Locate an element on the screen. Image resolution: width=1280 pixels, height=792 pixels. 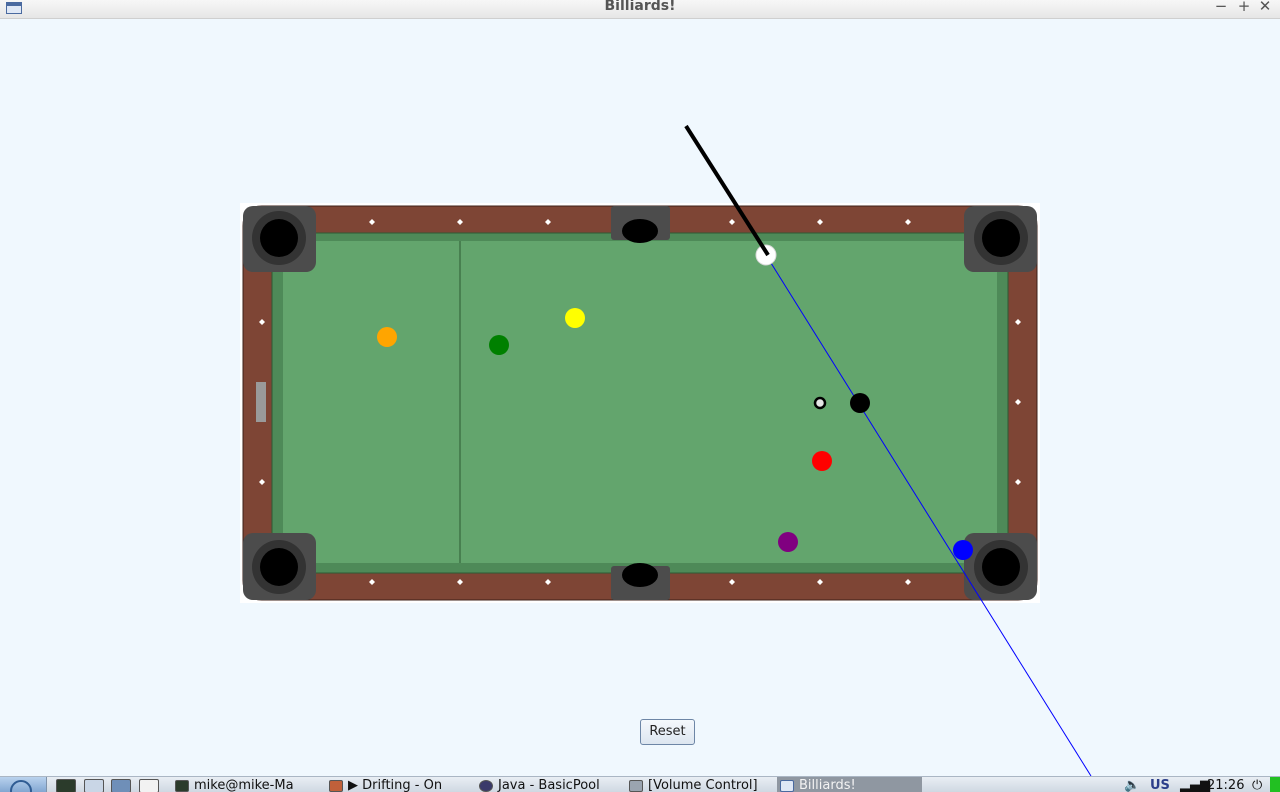
clock: 21:26 is located at coordinates (1225, 784).